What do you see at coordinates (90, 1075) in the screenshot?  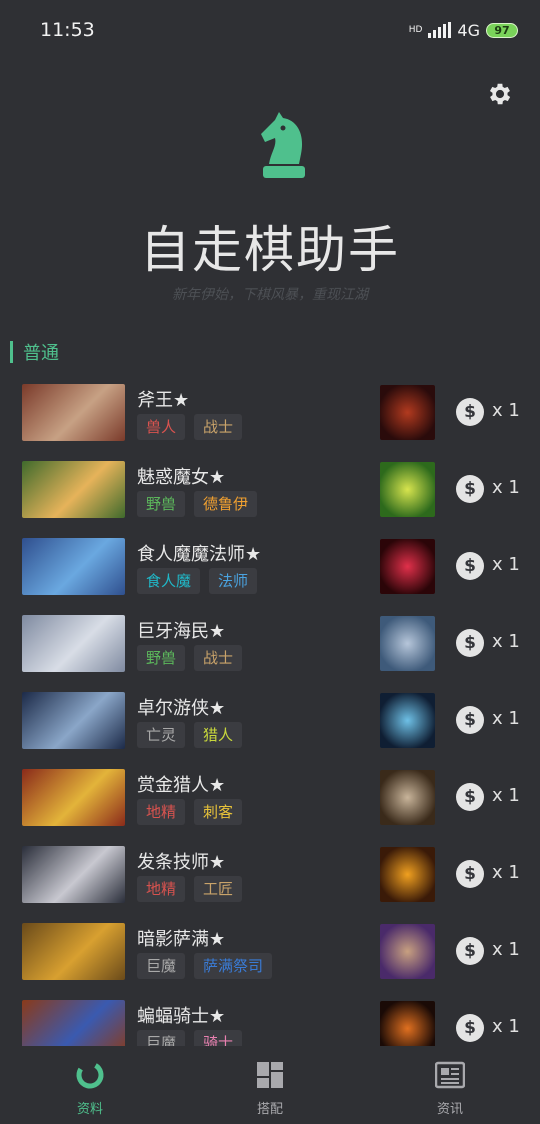 I see `refresh-ring-icon` at bounding box center [90, 1075].